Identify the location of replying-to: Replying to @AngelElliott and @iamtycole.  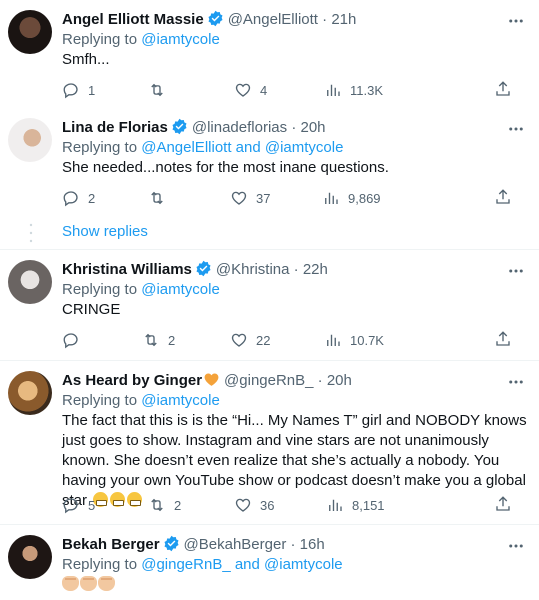
(202, 148).